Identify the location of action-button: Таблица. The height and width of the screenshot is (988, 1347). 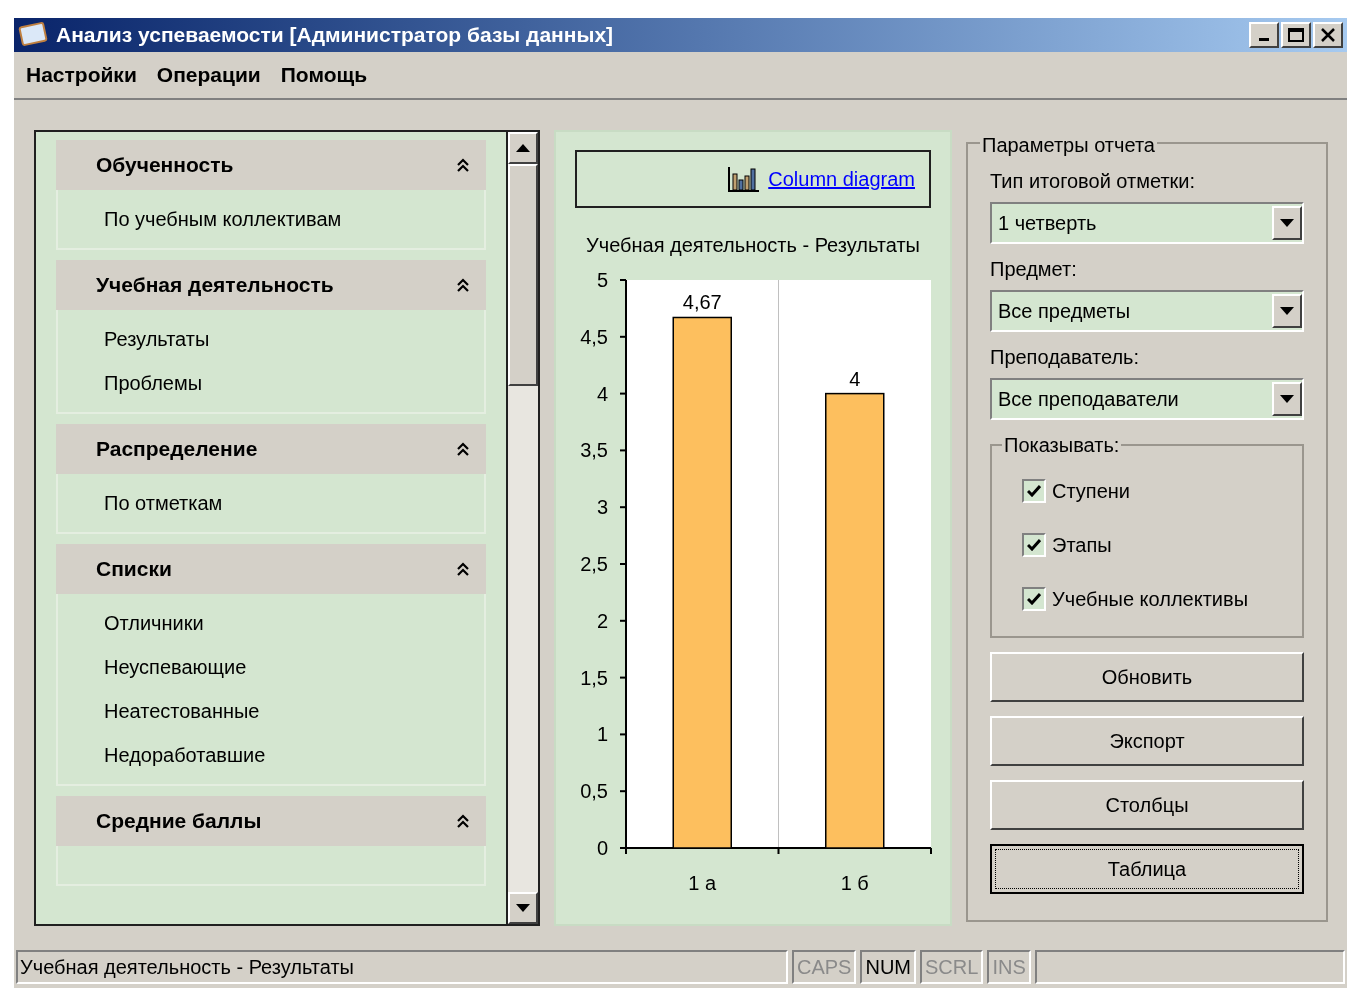
(1147, 869).